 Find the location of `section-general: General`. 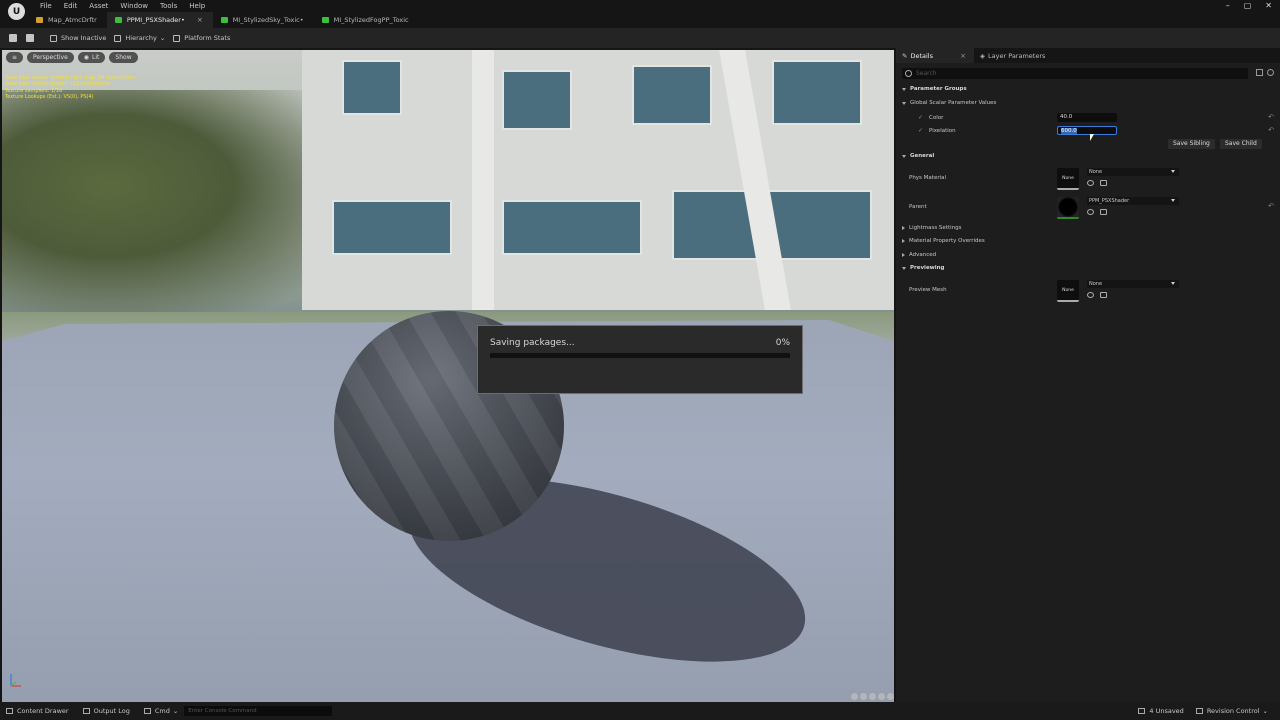

section-general: General is located at coordinates (1088, 156).